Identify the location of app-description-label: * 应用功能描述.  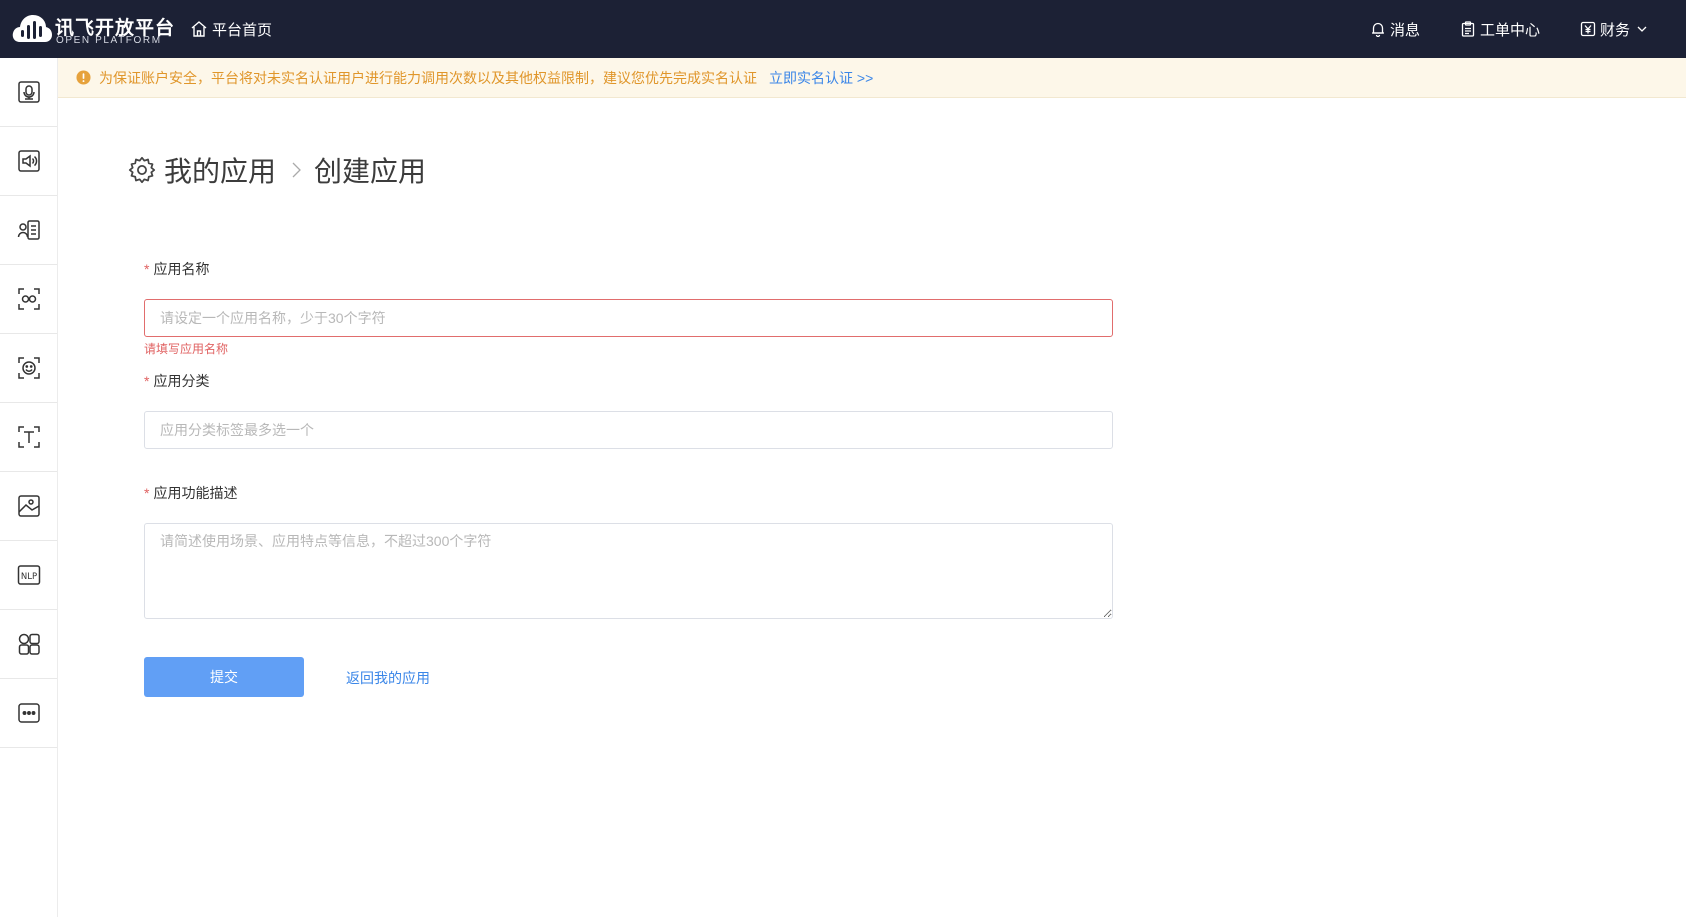
(191, 493).